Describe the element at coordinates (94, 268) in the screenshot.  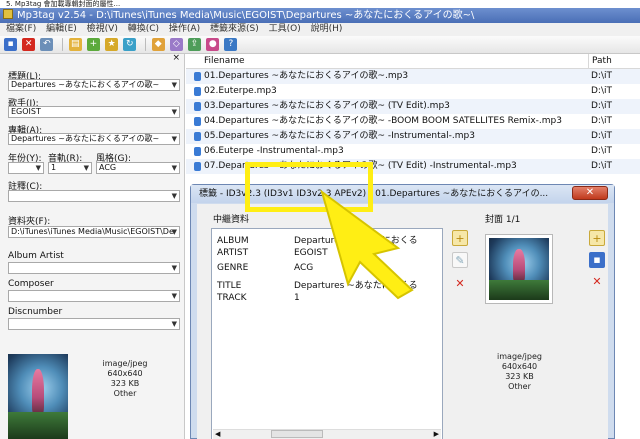
I see `album-artist-field: ▼` at that location.